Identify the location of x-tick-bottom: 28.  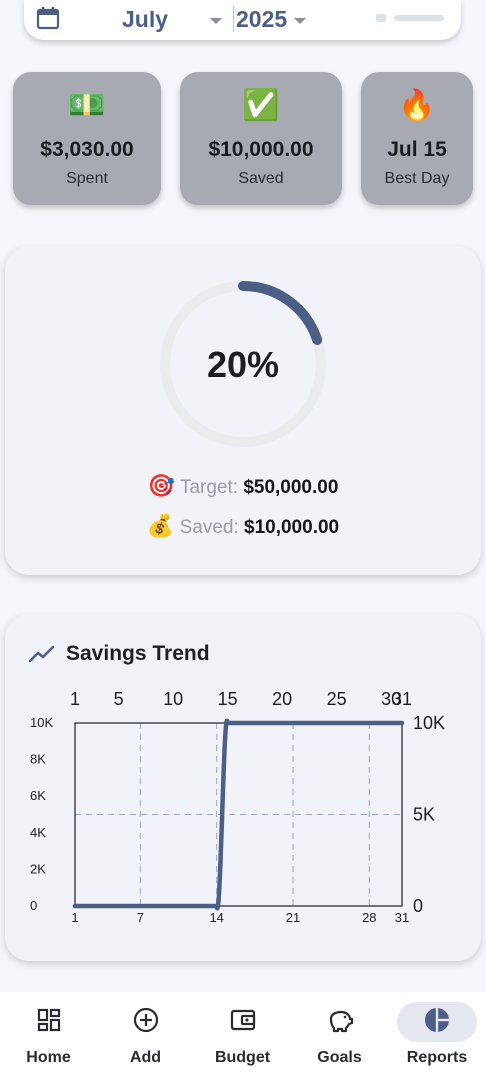
(369, 917).